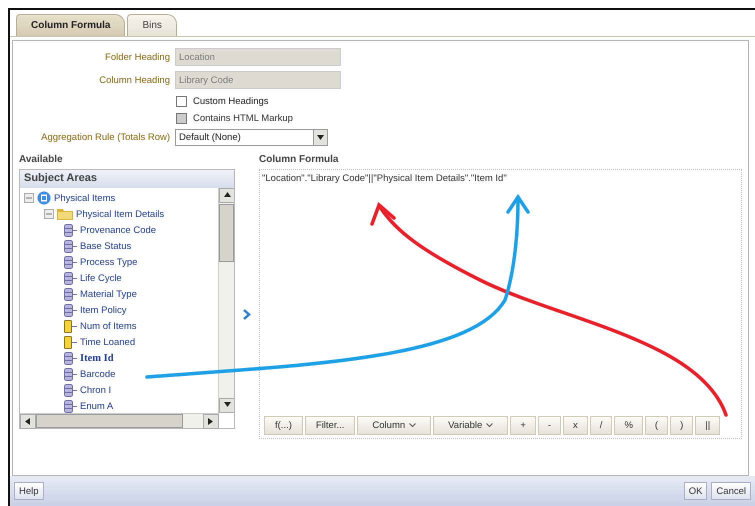  I want to click on checkbox-label: Custom Headings, so click(231, 101).